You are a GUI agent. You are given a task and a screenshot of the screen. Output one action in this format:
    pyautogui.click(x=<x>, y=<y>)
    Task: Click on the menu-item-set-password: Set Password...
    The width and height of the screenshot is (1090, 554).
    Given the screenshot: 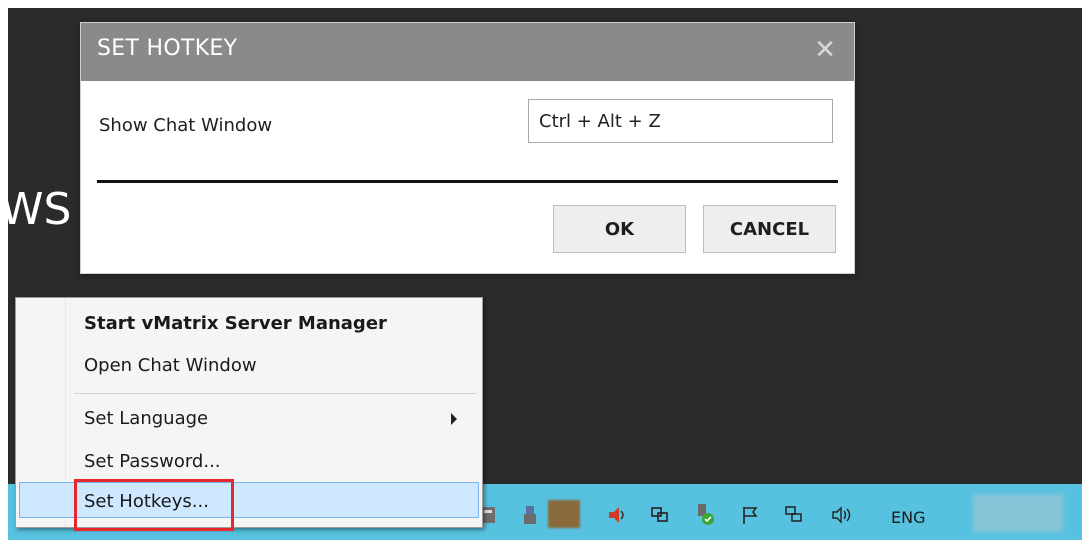 What is the action you would take?
    pyautogui.click(x=152, y=461)
    